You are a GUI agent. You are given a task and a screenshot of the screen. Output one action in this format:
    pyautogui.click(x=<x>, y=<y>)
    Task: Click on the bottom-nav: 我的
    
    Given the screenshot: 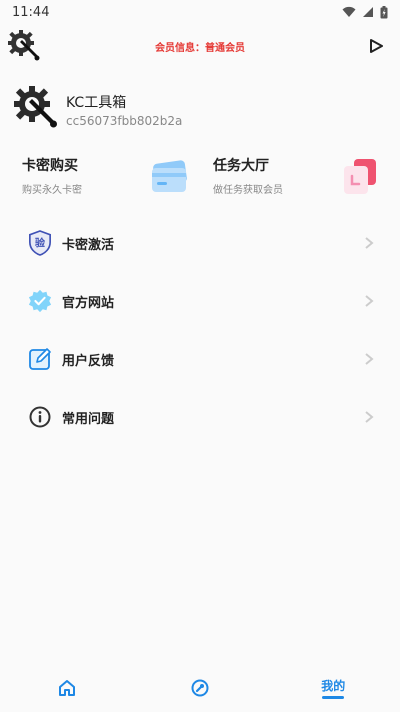 What is the action you would take?
    pyautogui.click(x=200, y=688)
    